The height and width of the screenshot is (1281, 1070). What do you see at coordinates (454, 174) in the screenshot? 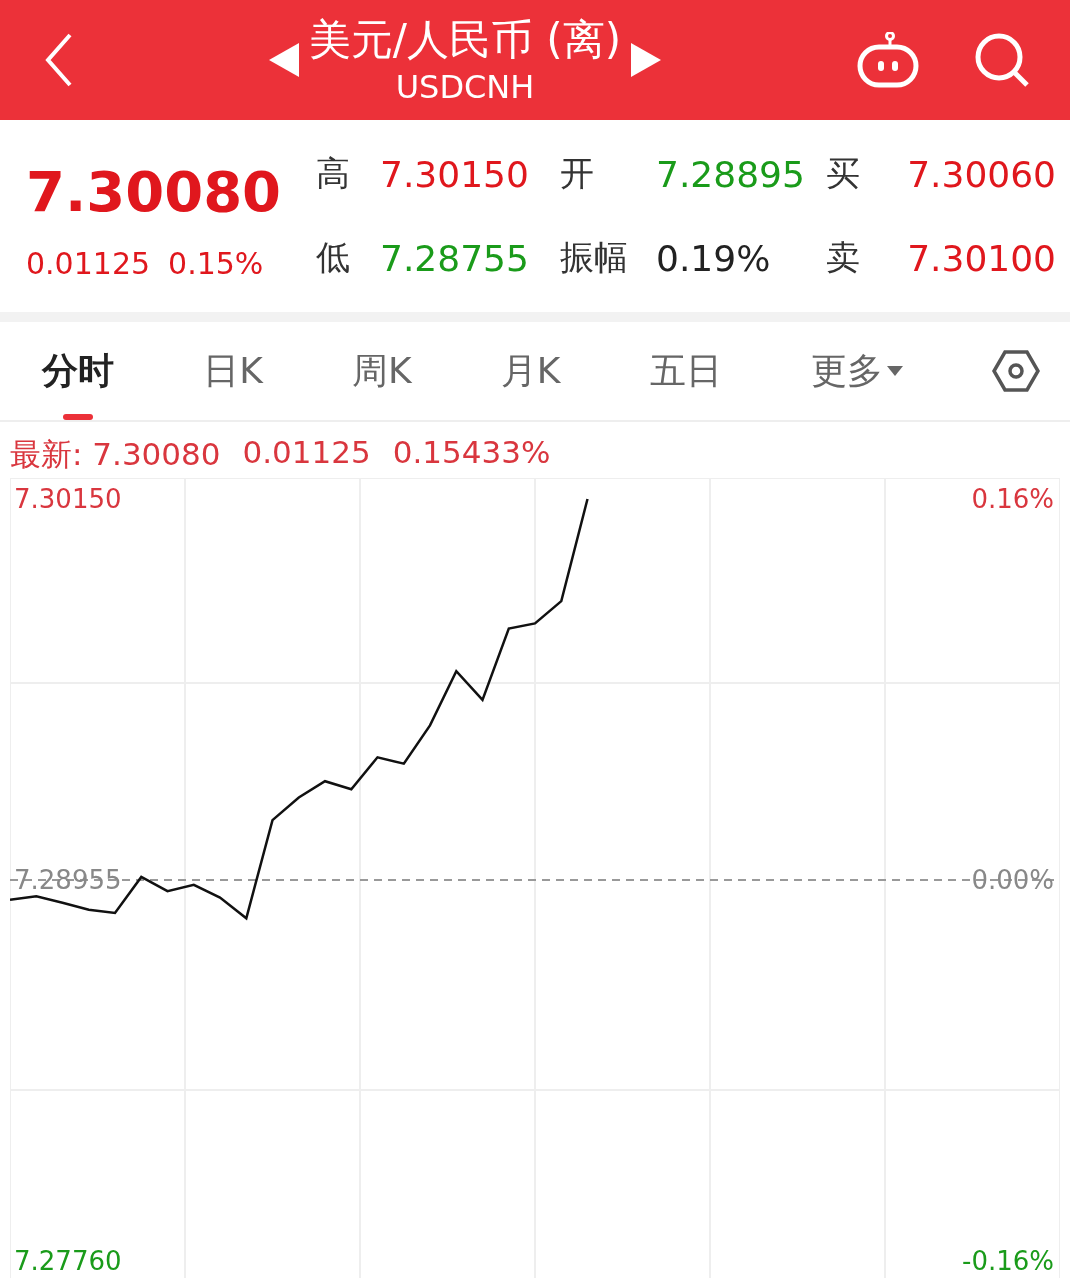
I see `stat-value: 7.30150` at bounding box center [454, 174].